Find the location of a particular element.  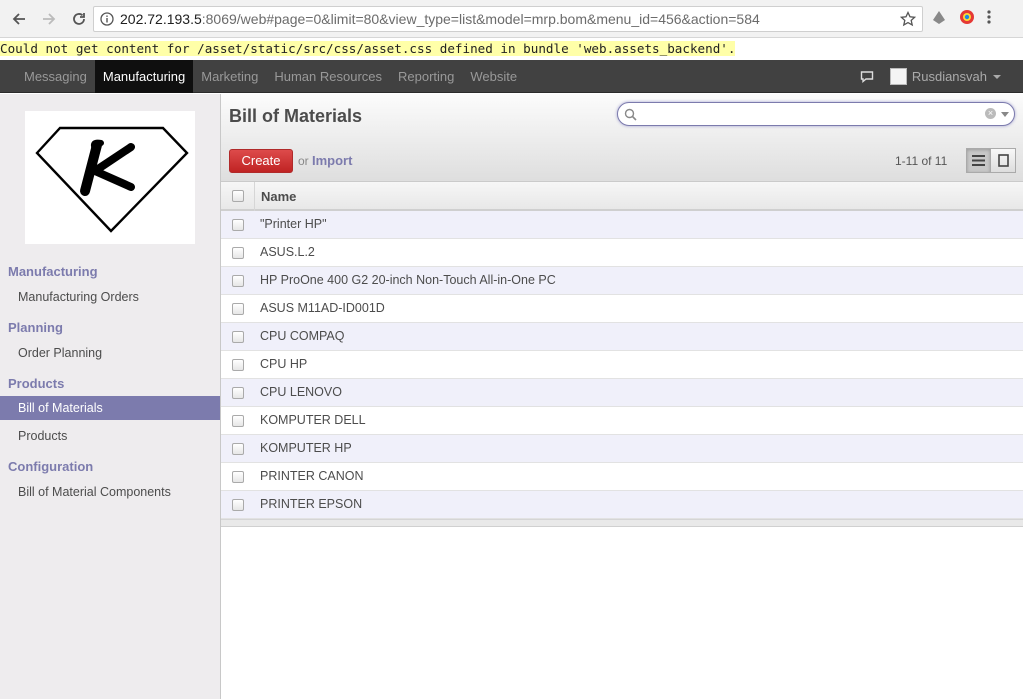

form-view-icon is located at coordinates (1003, 160).